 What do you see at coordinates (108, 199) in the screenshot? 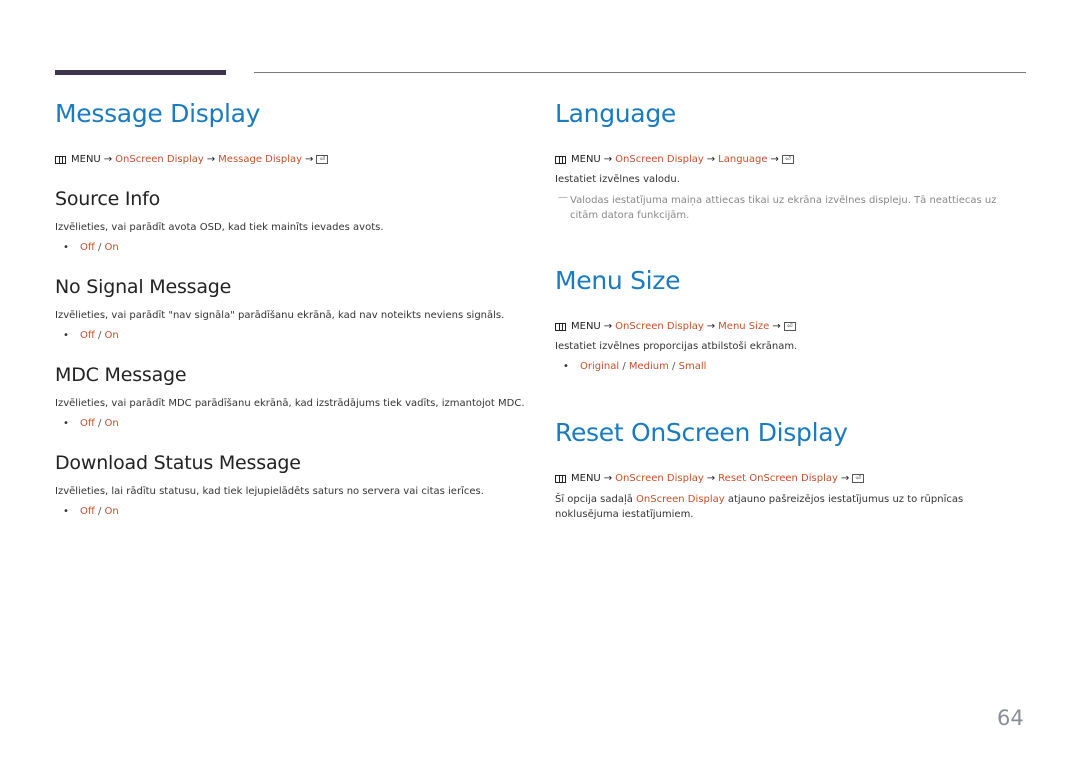
I see `subsection-heading-source-info: Source Info` at bounding box center [108, 199].